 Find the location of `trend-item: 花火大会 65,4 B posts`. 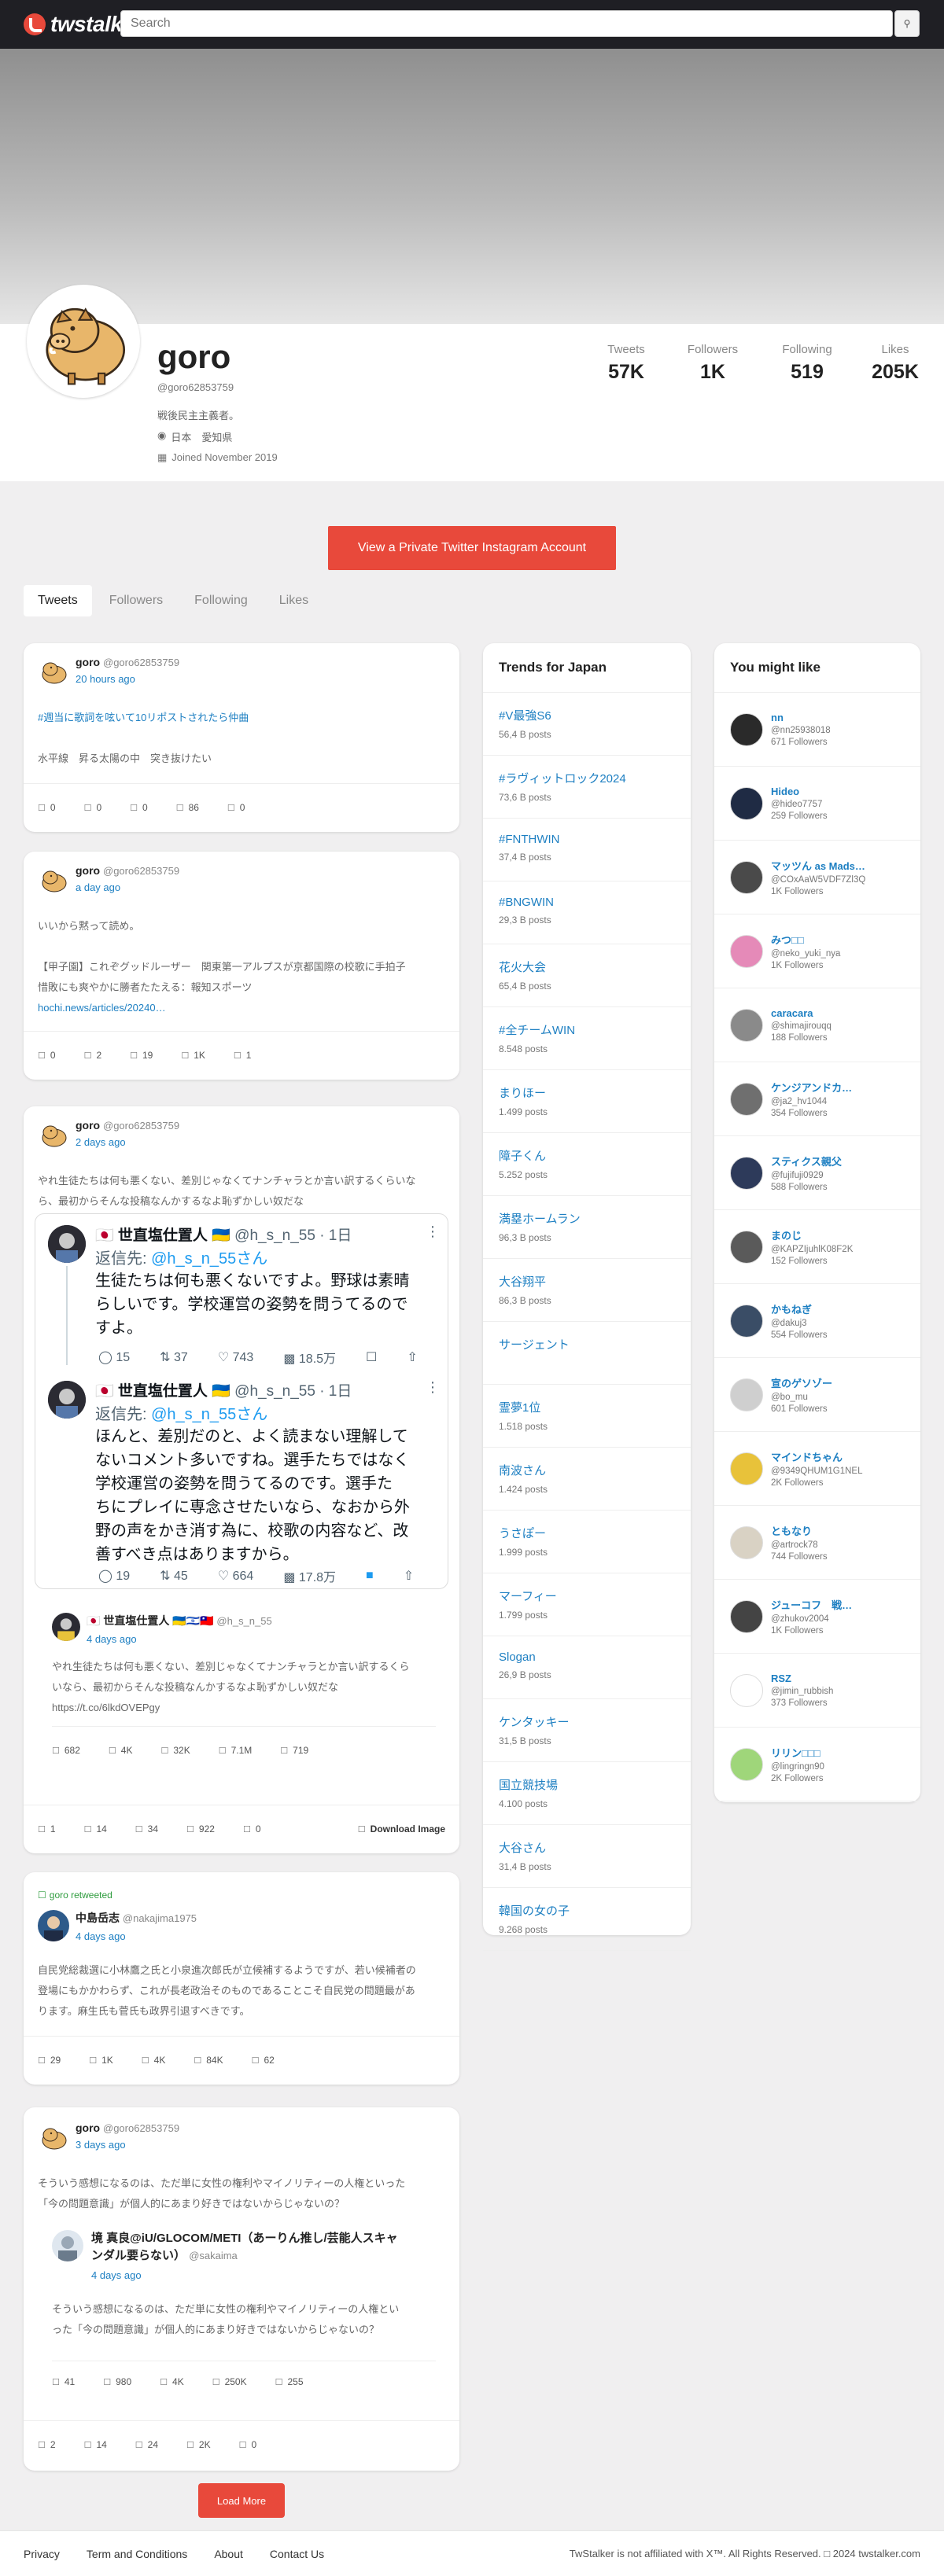

trend-item: 花火大会 65,4 B posts is located at coordinates (587, 975).